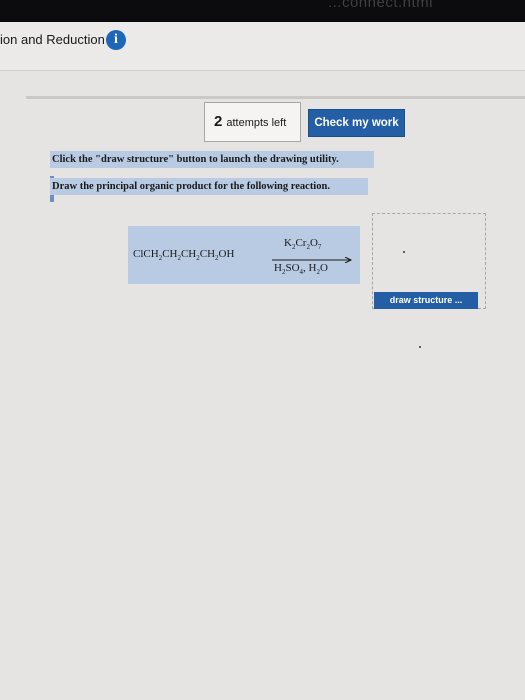 Image resolution: width=525 pixels, height=700 pixels. I want to click on check-my-work-button: Check my work, so click(356, 123).